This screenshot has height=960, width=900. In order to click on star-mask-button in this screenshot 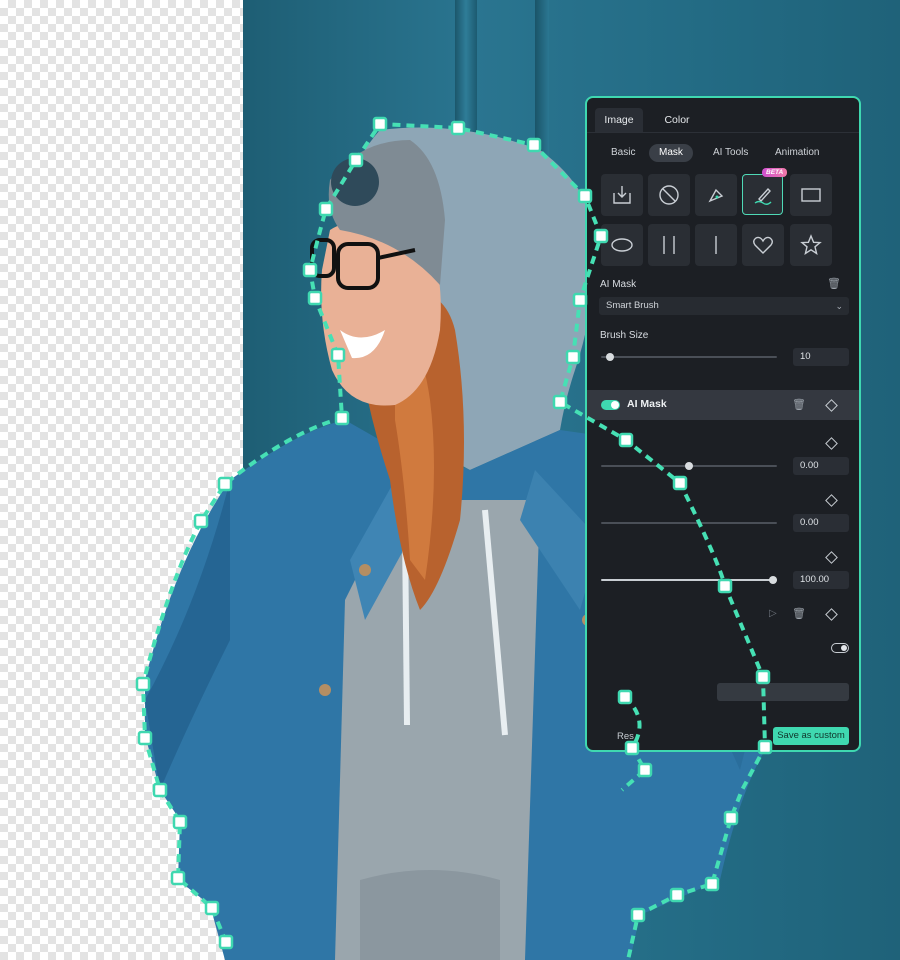, I will do `click(811, 245)`.